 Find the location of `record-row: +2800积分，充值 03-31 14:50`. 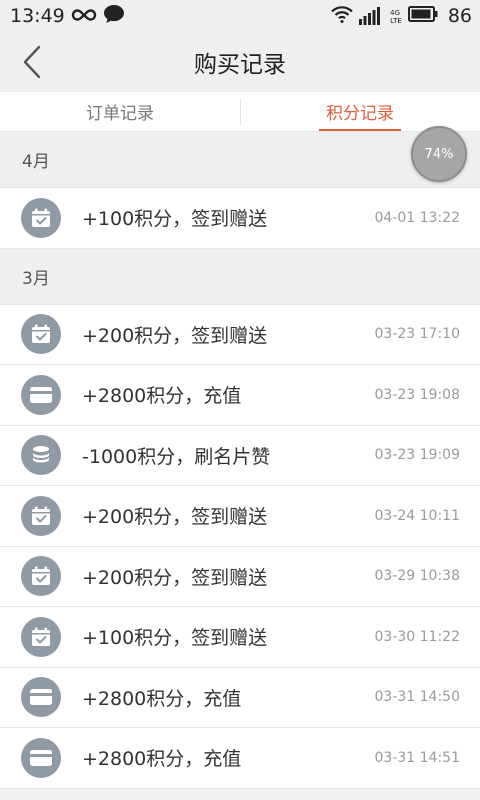

record-row: +2800积分，充值 03-31 14:50 is located at coordinates (240, 697).